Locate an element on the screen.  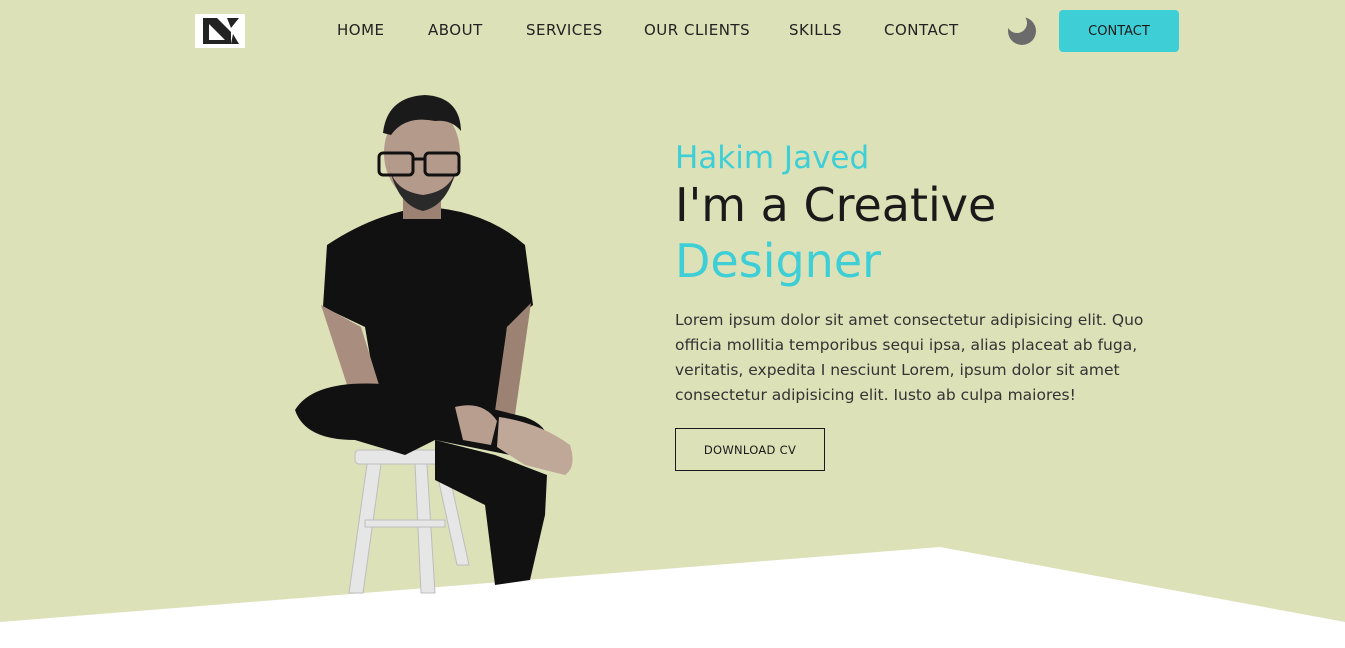
nav-our-clients-link: OUR CLIENTS is located at coordinates (697, 30).